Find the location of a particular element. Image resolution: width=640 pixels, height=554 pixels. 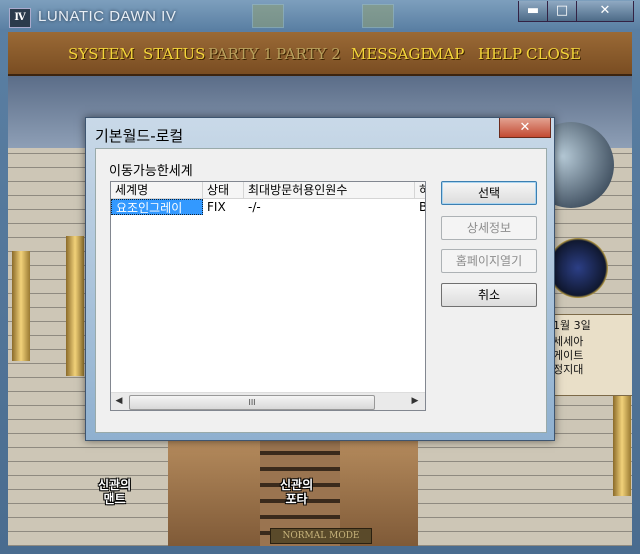

world-list-label: 이동가능한세계 is located at coordinates (151, 171).